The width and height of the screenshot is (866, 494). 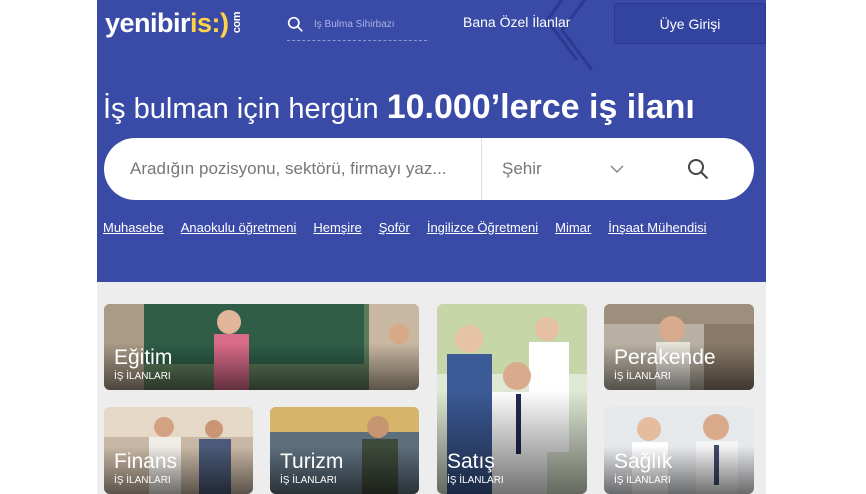 What do you see at coordinates (133, 227) in the screenshot?
I see `quick-link-muhasebe: Muhasebe` at bounding box center [133, 227].